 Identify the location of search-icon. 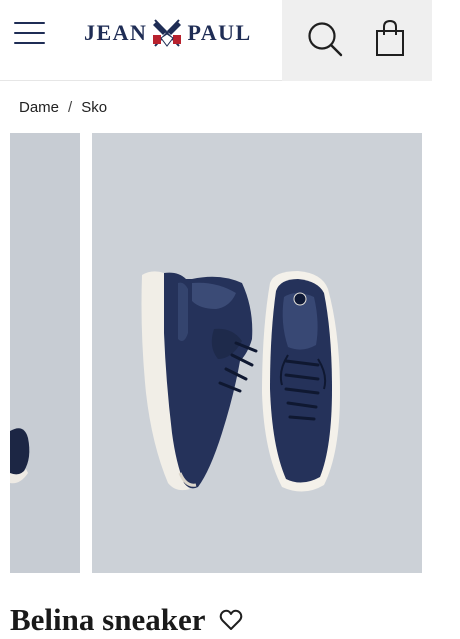
(325, 39).